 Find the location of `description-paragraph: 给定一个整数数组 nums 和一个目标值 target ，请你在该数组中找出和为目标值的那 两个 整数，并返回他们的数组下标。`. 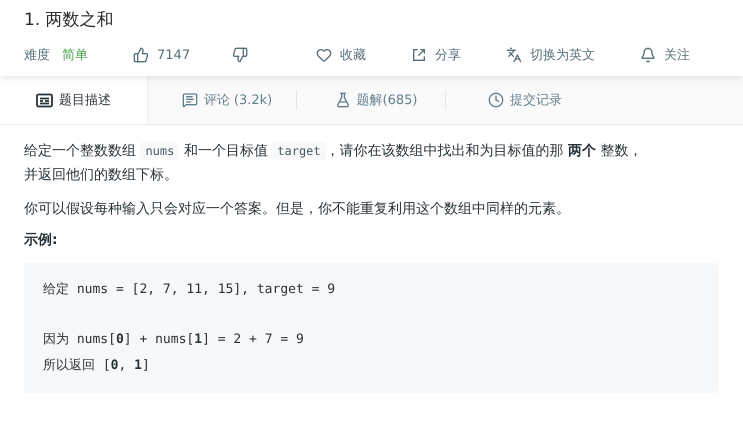

description-paragraph: 给定一个整数数组 nums 和一个目标值 target ，请你在该数组中找出和为目标值的那 两个 整数，并返回他们的数组下标。 is located at coordinates (334, 163).